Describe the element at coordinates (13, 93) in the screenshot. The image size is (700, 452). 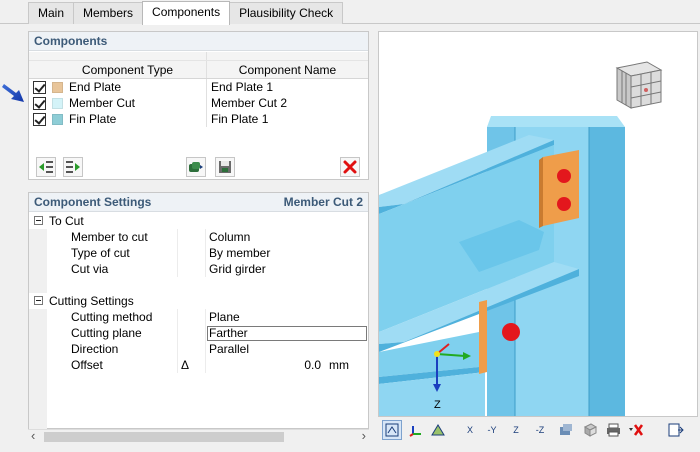
I see `pointer-arrow-icon` at that location.